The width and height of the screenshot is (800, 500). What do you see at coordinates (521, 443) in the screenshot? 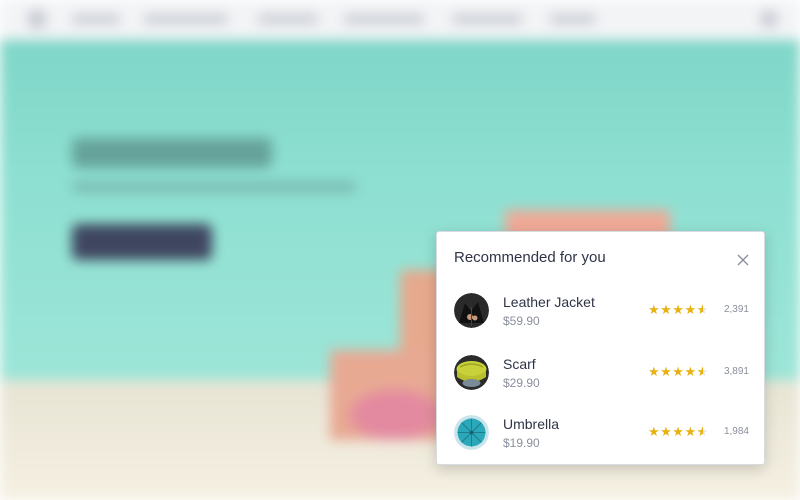
I see `item-price: $19.90` at bounding box center [521, 443].